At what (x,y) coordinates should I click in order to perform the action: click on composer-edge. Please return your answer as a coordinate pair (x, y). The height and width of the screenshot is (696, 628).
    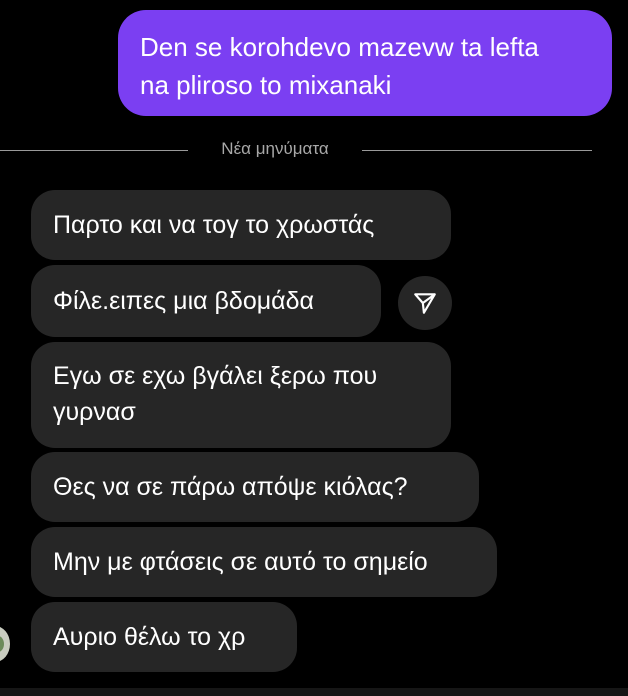
    Looking at the image, I should click on (314, 692).